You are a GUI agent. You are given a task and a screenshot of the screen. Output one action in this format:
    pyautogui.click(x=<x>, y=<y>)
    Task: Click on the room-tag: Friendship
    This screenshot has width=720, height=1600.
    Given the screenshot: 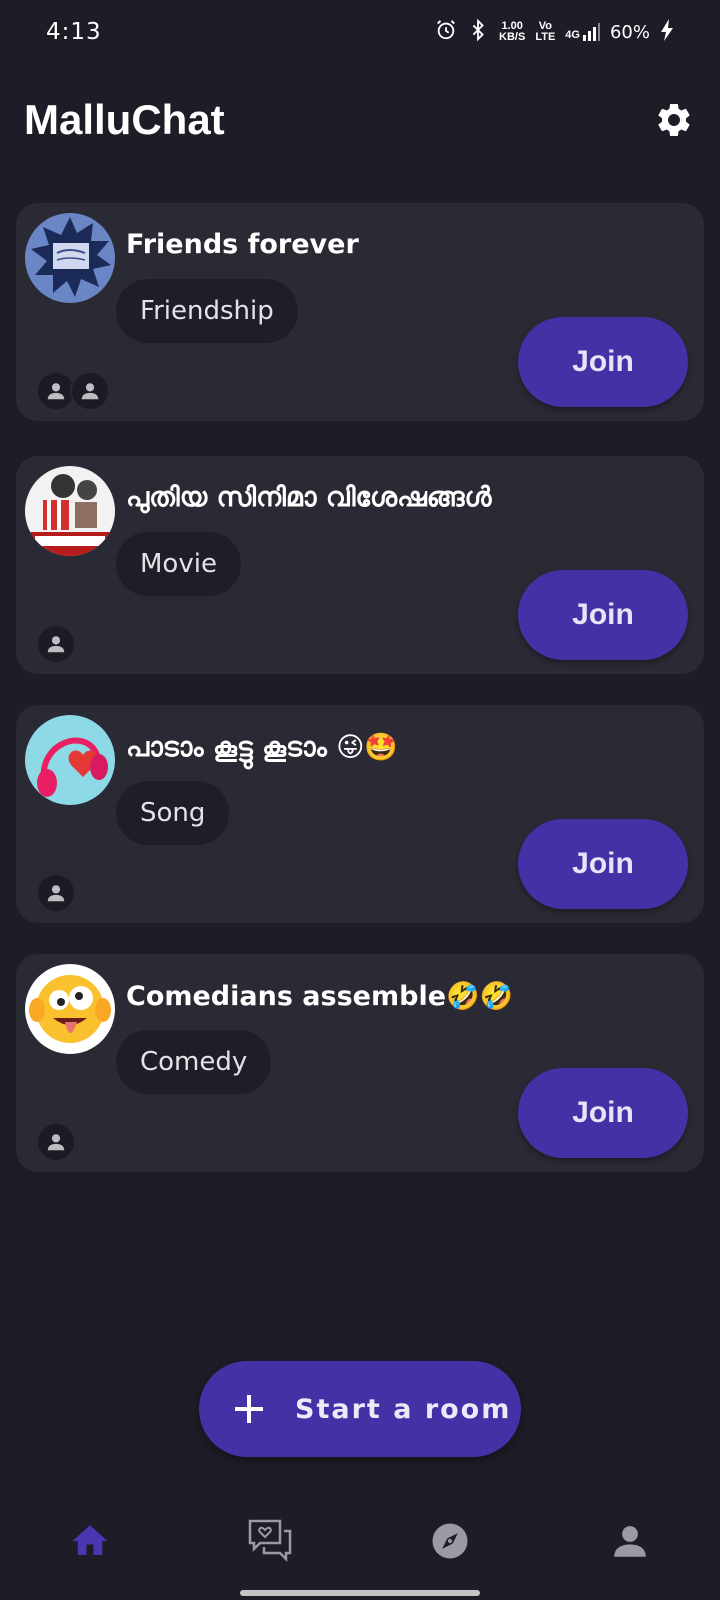 What is the action you would take?
    pyautogui.click(x=207, y=311)
    